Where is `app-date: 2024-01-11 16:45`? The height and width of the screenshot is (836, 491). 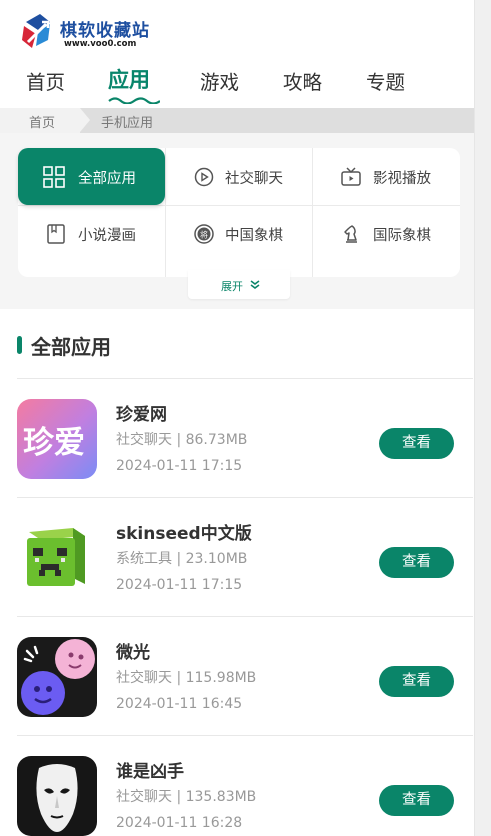
app-date: 2024-01-11 16:45 is located at coordinates (179, 704).